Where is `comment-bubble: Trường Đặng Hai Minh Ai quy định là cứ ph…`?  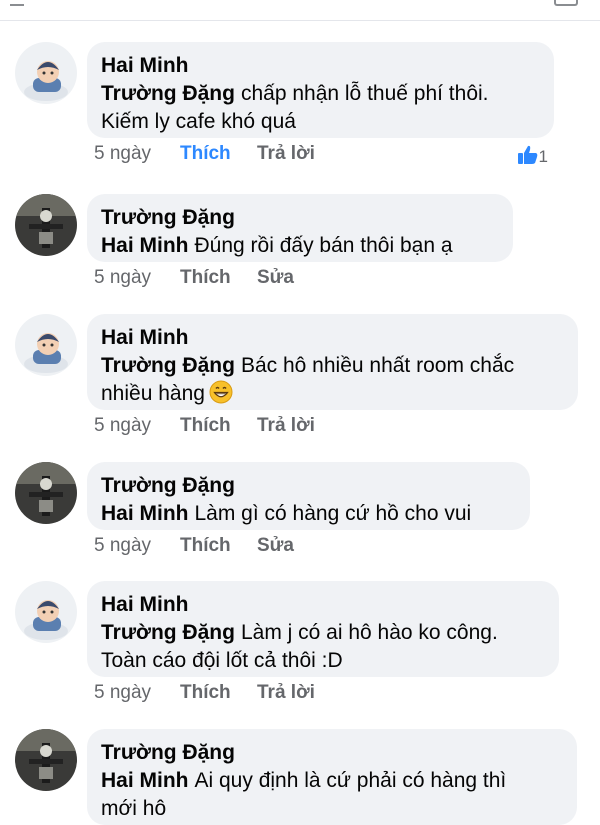
comment-bubble: Trường Đặng Hai Minh Ai quy định là cứ ph… is located at coordinates (332, 777).